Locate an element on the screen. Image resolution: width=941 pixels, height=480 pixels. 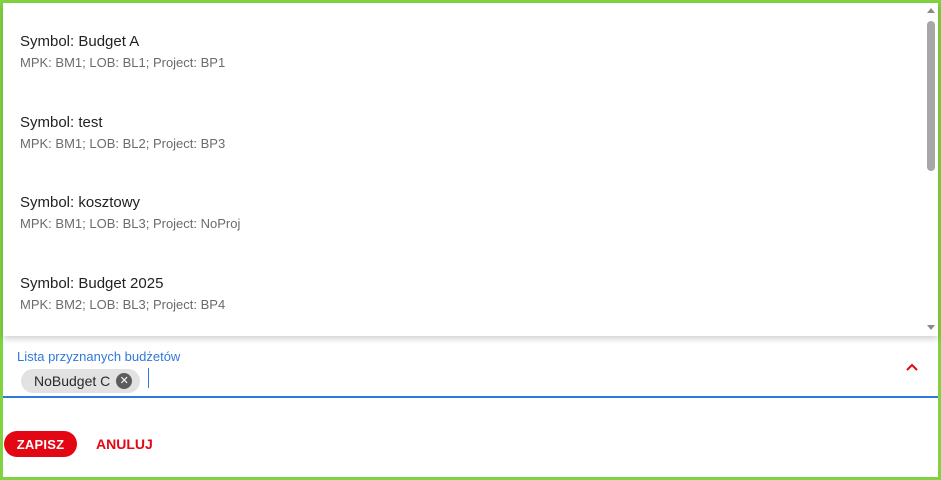
assigned-budgets-field: Lista przyznanych budżetów NoBudget C ✕ is located at coordinates (470, 369).